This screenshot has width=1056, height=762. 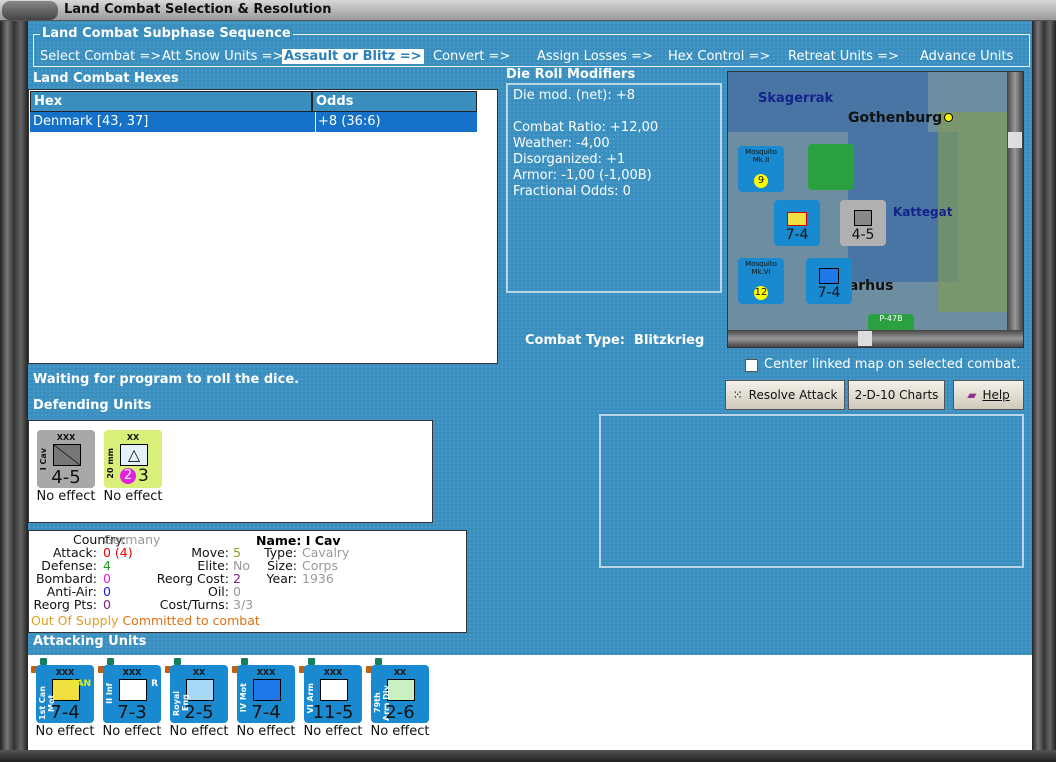 What do you see at coordinates (91, 121) in the screenshot?
I see `hex-cell: Denmark [43, 37]` at bounding box center [91, 121].